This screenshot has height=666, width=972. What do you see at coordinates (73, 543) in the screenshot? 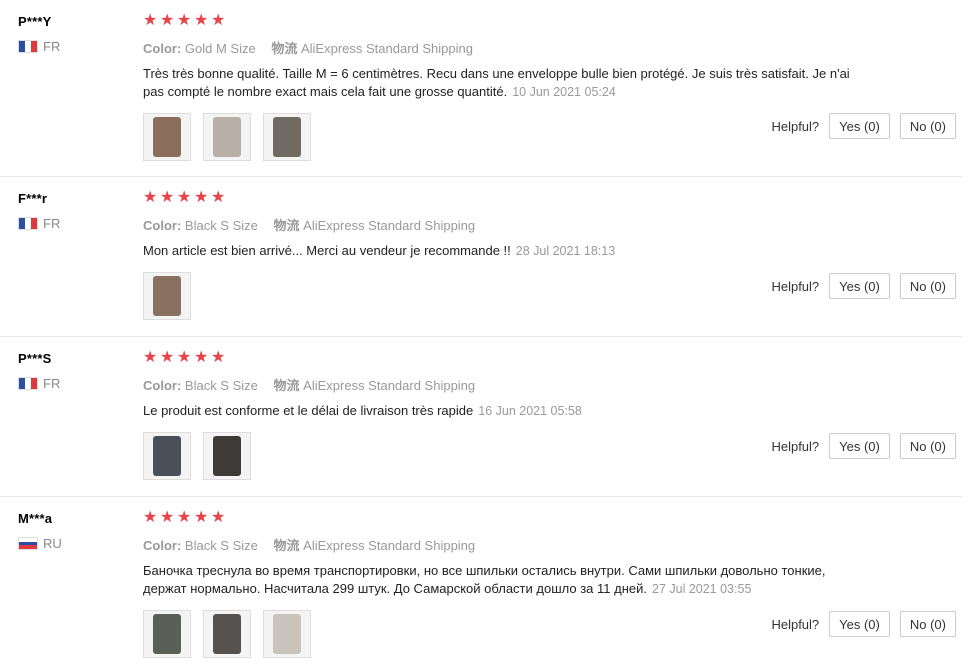
I see `reviewer-country: RU` at bounding box center [73, 543].